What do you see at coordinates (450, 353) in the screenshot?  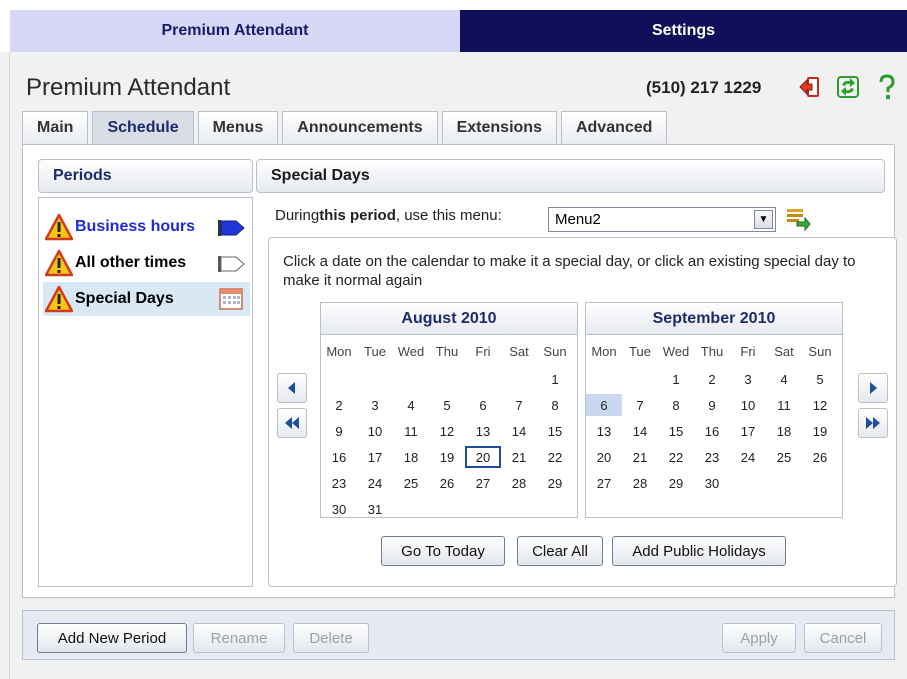 I see `weekday-row: Mon Tue Wed Thu Fri Sat Sun` at bounding box center [450, 353].